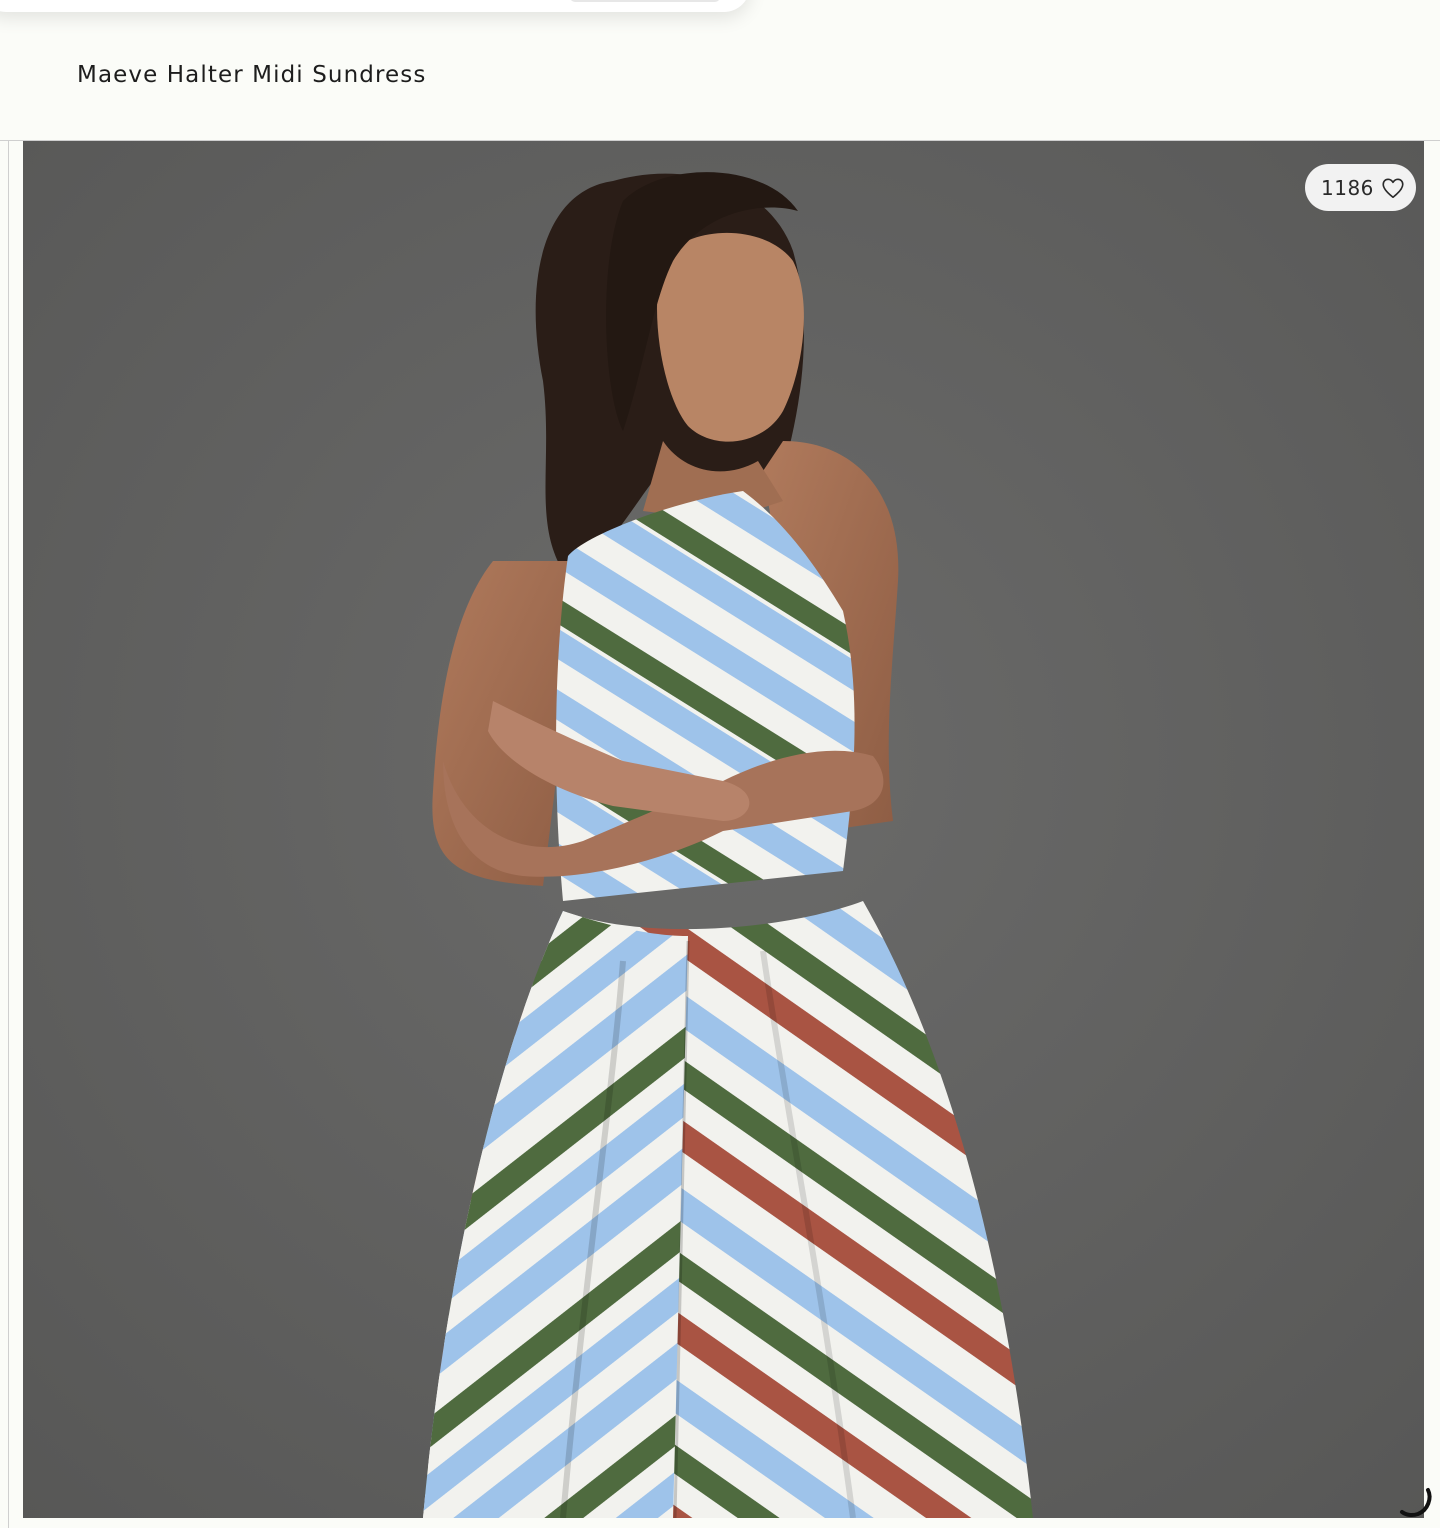 This screenshot has height=1528, width=1440. I want to click on product-title: Maeve Halter Midi Sundress, so click(252, 75).